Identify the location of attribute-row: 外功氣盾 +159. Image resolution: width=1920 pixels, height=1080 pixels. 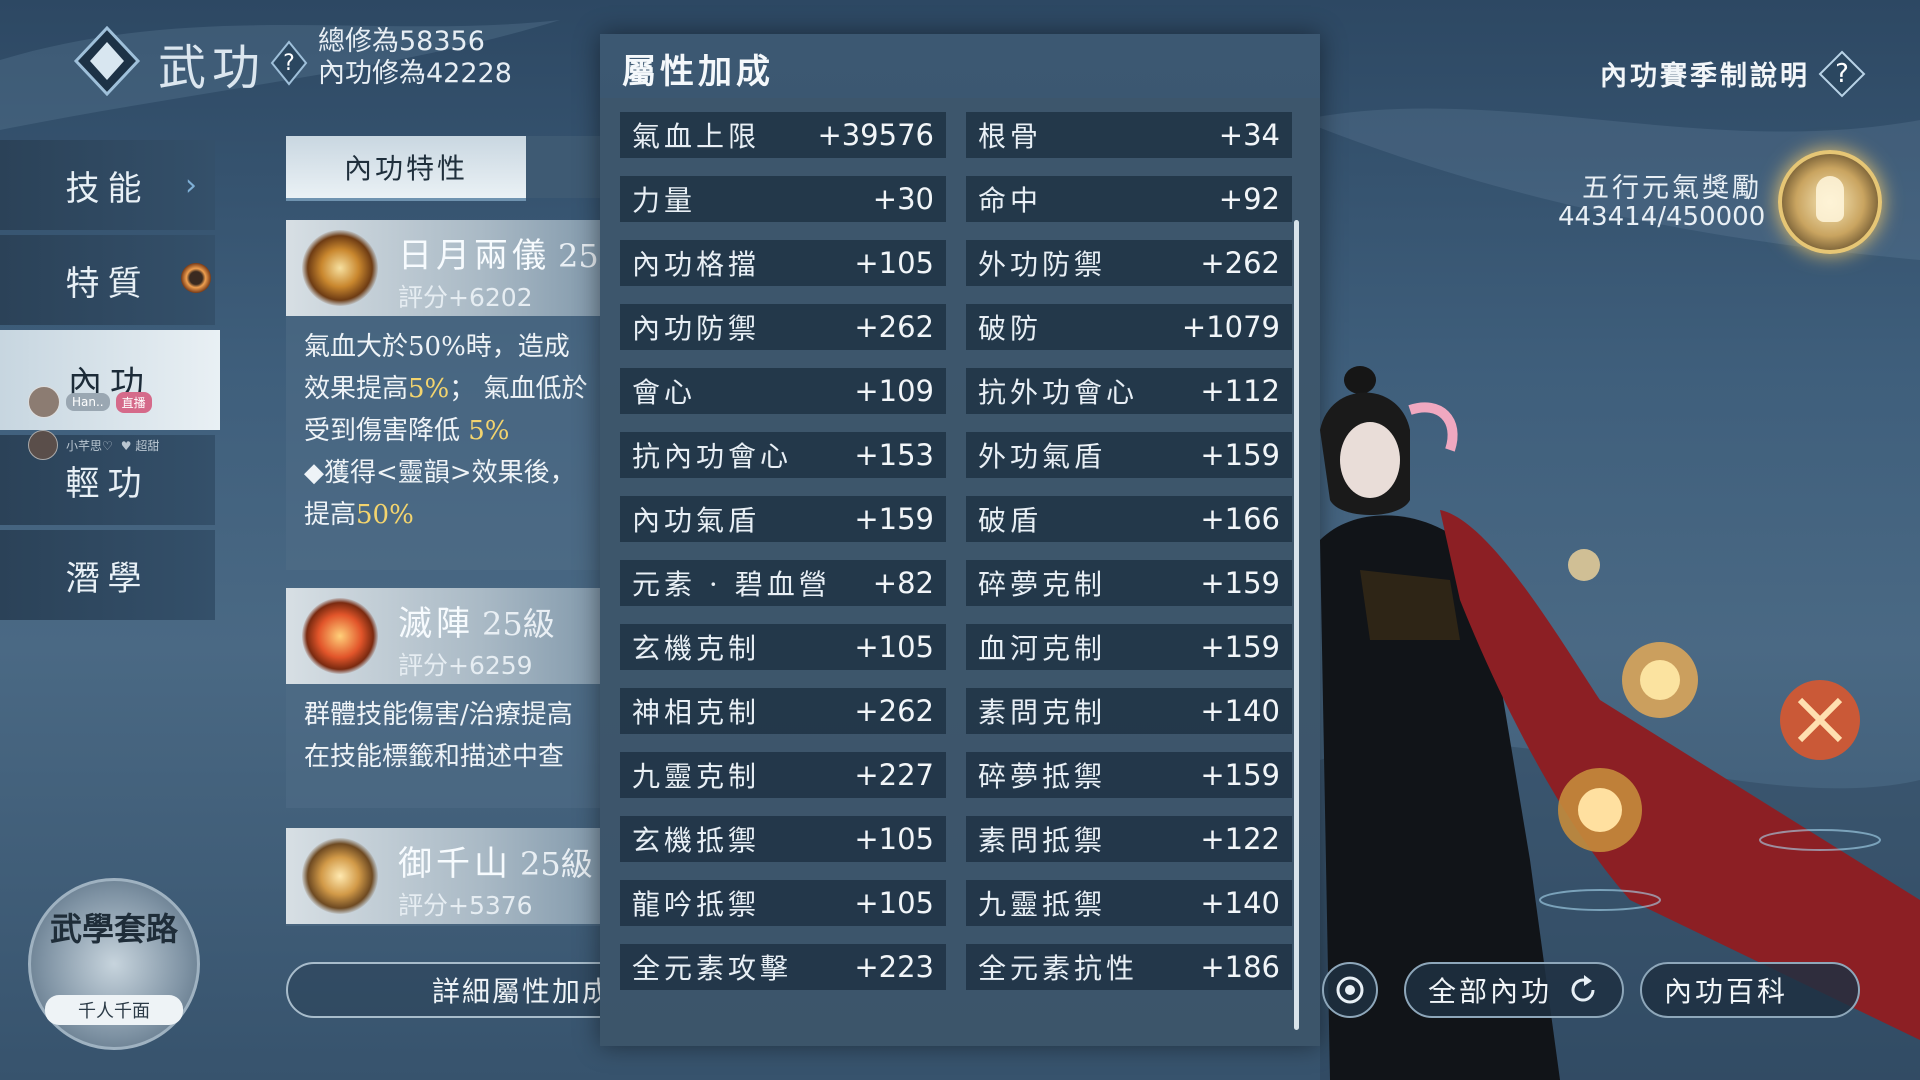
(1129, 455).